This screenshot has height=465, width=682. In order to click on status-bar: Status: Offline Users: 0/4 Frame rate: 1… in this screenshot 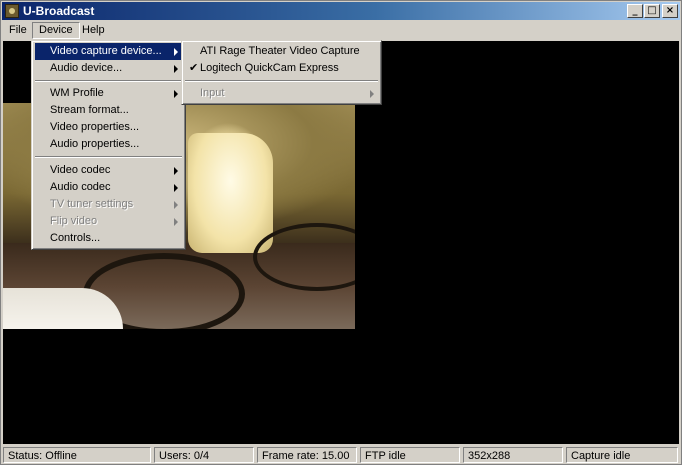, I will do `click(341, 455)`.